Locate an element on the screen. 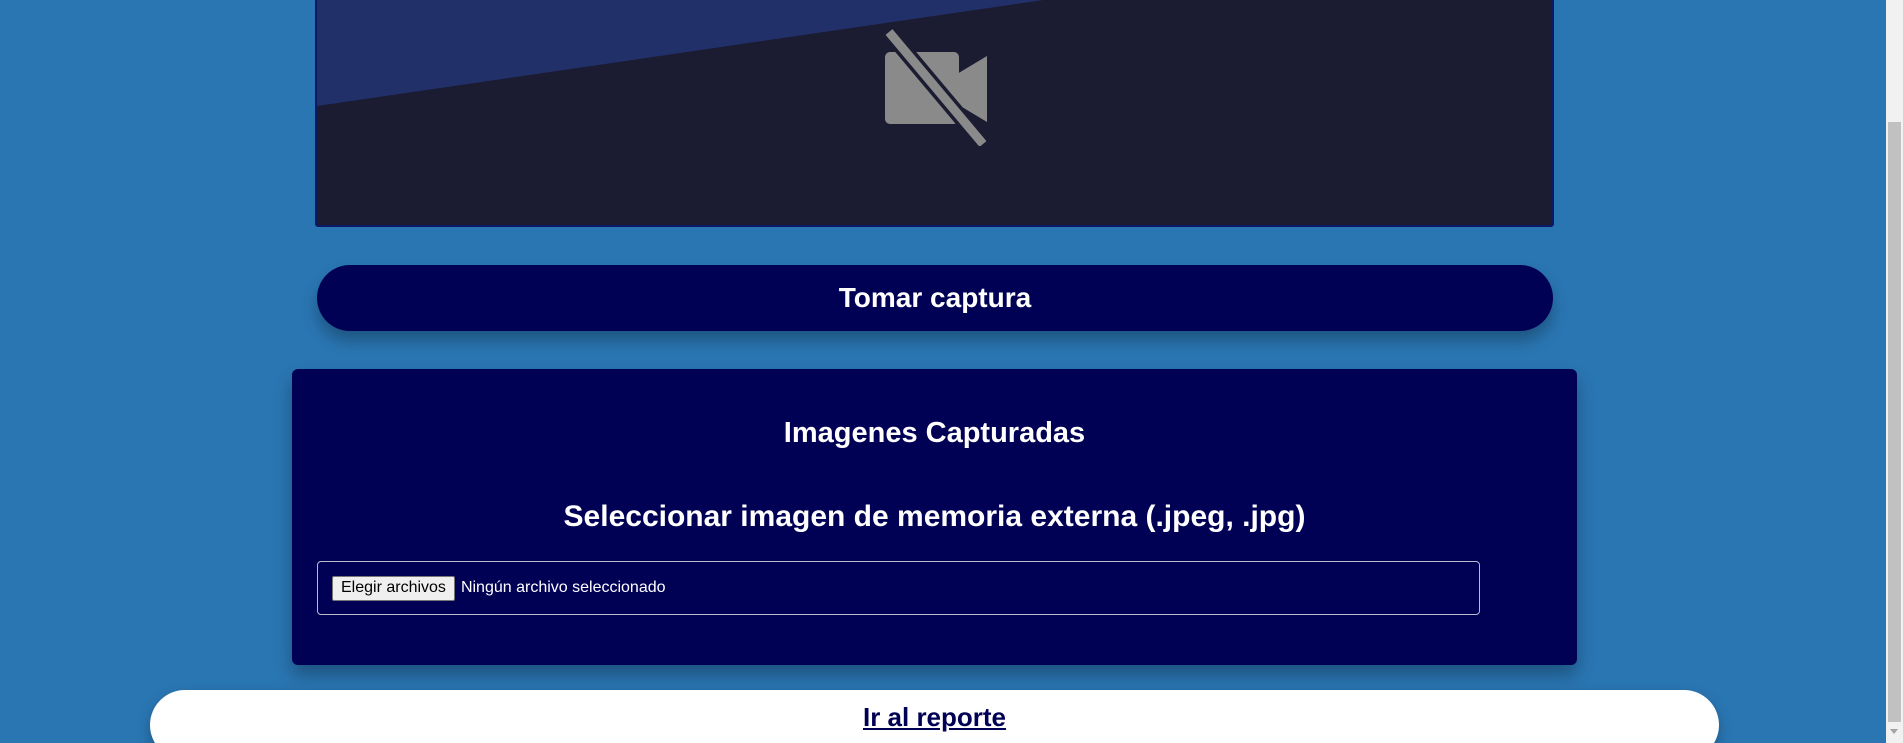 This screenshot has height=743, width=1903. page-scrollbar is located at coordinates (1894, 371).